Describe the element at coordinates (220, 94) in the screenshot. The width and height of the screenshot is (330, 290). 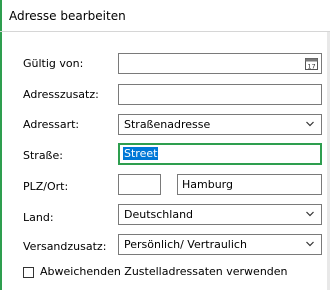
I see `adresszusatz-input` at that location.